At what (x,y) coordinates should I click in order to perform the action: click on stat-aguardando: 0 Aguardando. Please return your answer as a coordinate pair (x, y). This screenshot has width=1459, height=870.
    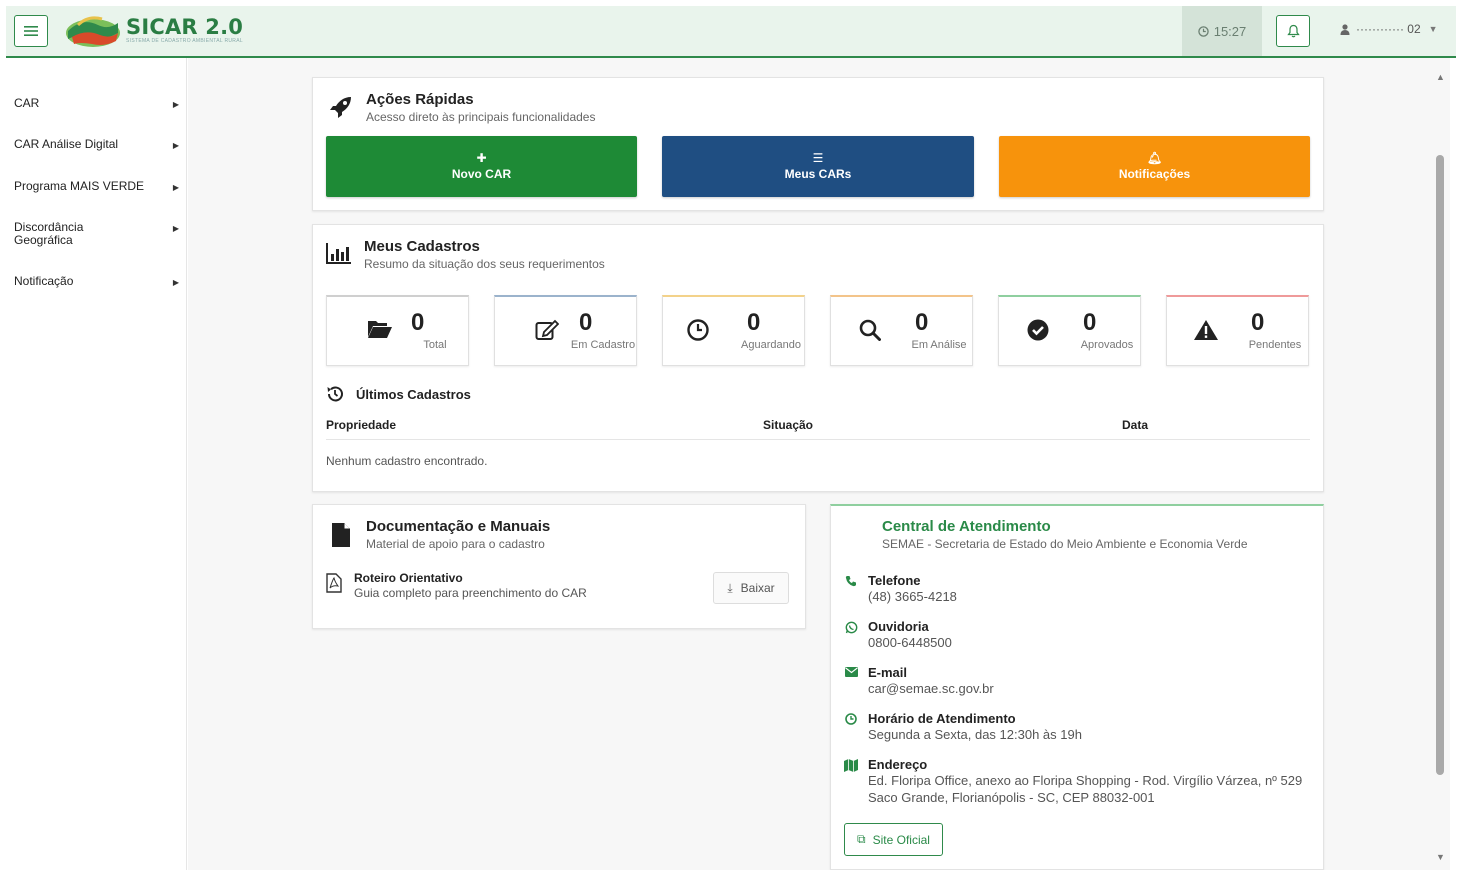
    Looking at the image, I should click on (733, 330).